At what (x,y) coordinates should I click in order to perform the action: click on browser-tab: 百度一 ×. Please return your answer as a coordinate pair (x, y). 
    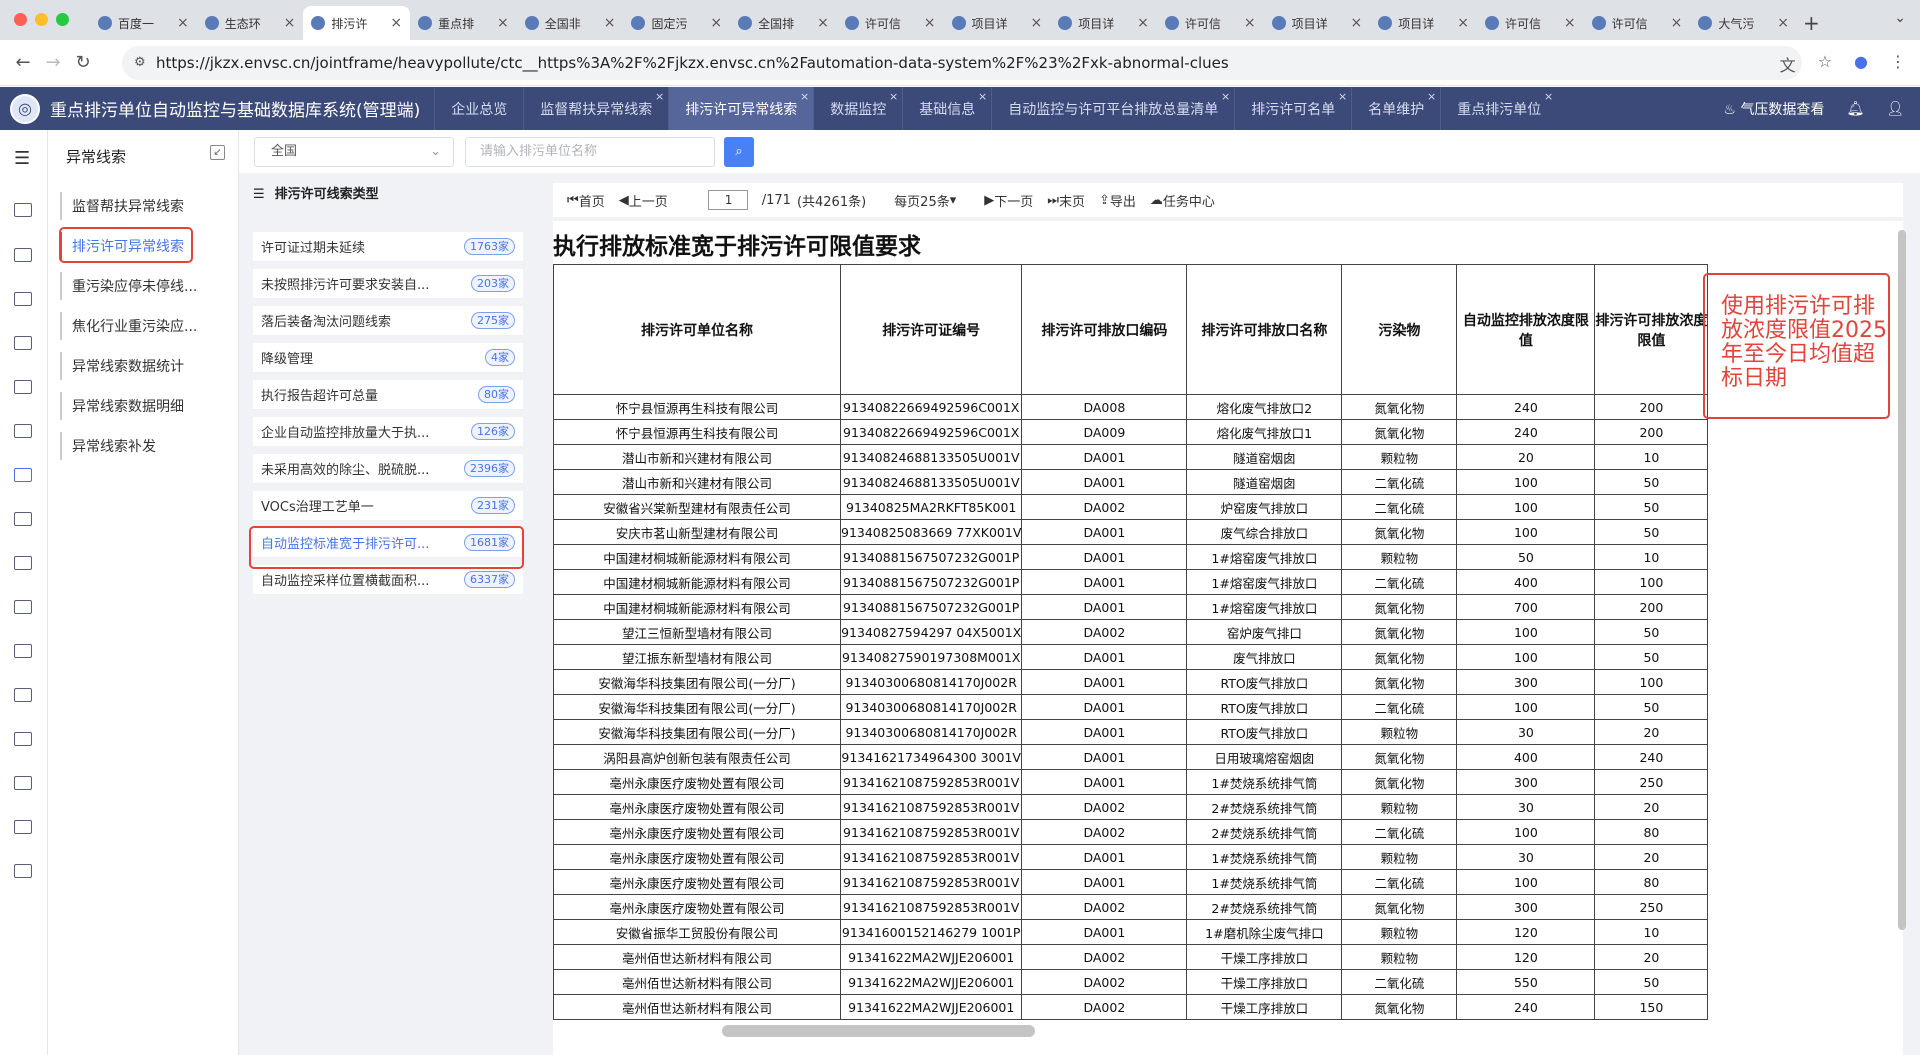
    Looking at the image, I should click on (143, 23).